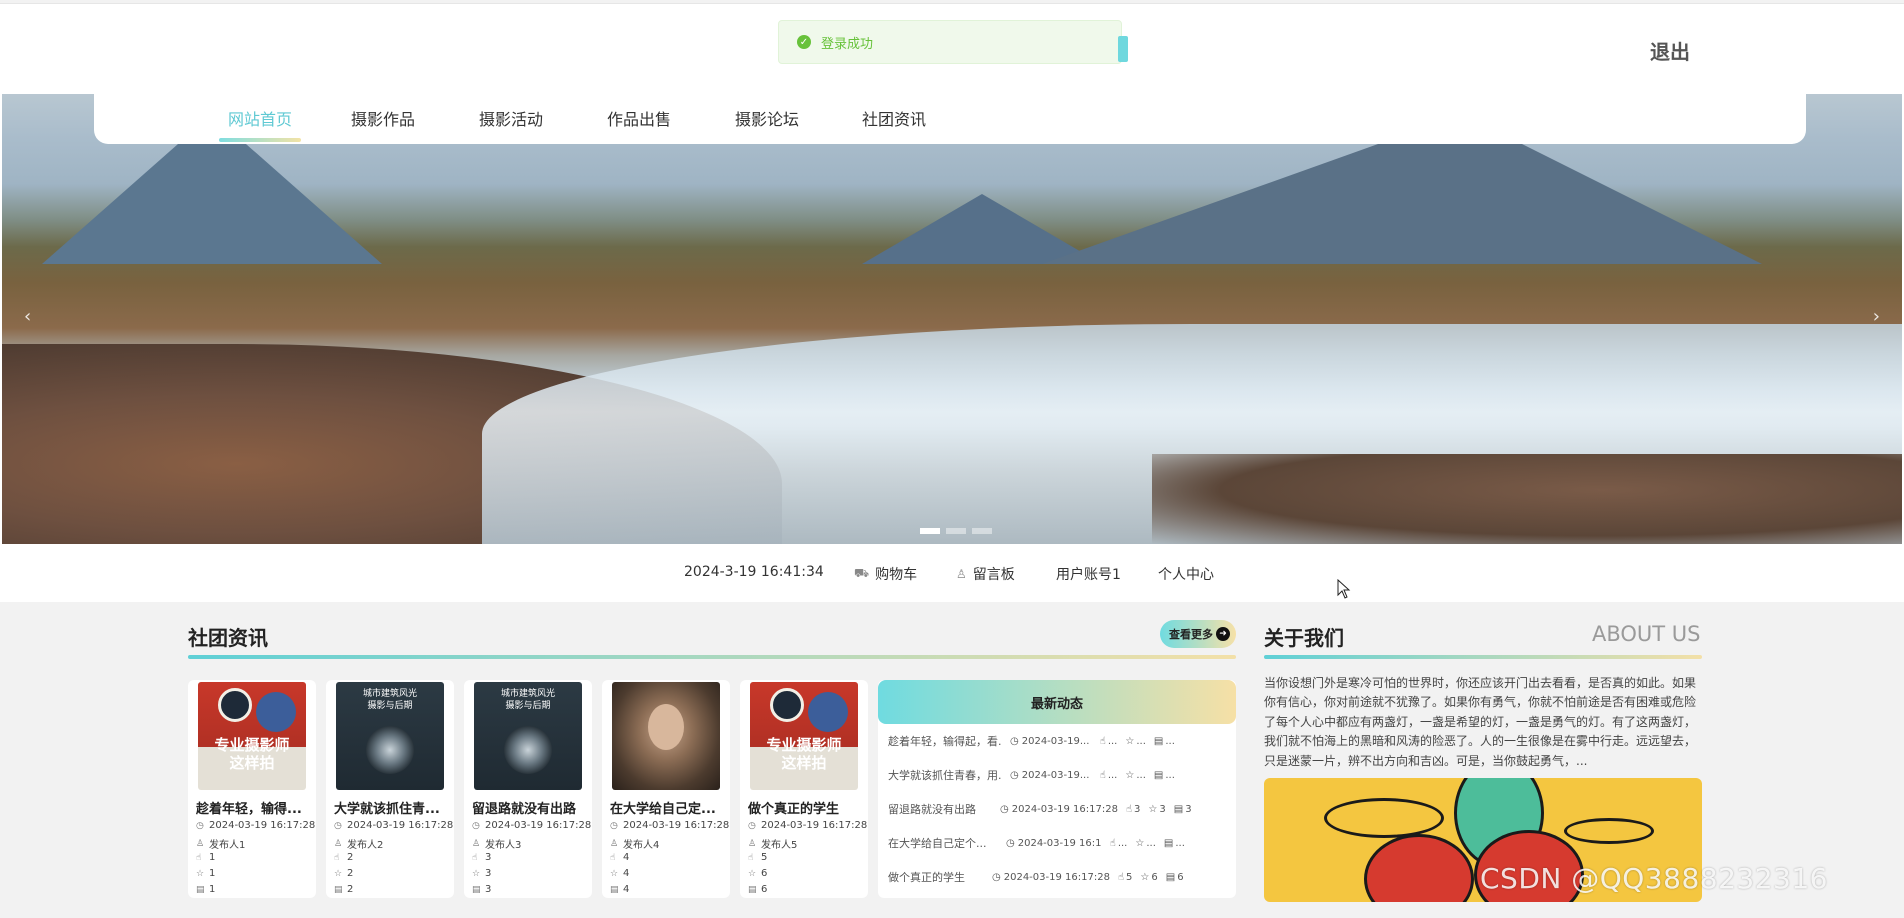 Image resolution: width=1904 pixels, height=918 pixels. Describe the element at coordinates (985, 574) in the screenshot. I see `message-board-link: ♙ 留言板` at that location.